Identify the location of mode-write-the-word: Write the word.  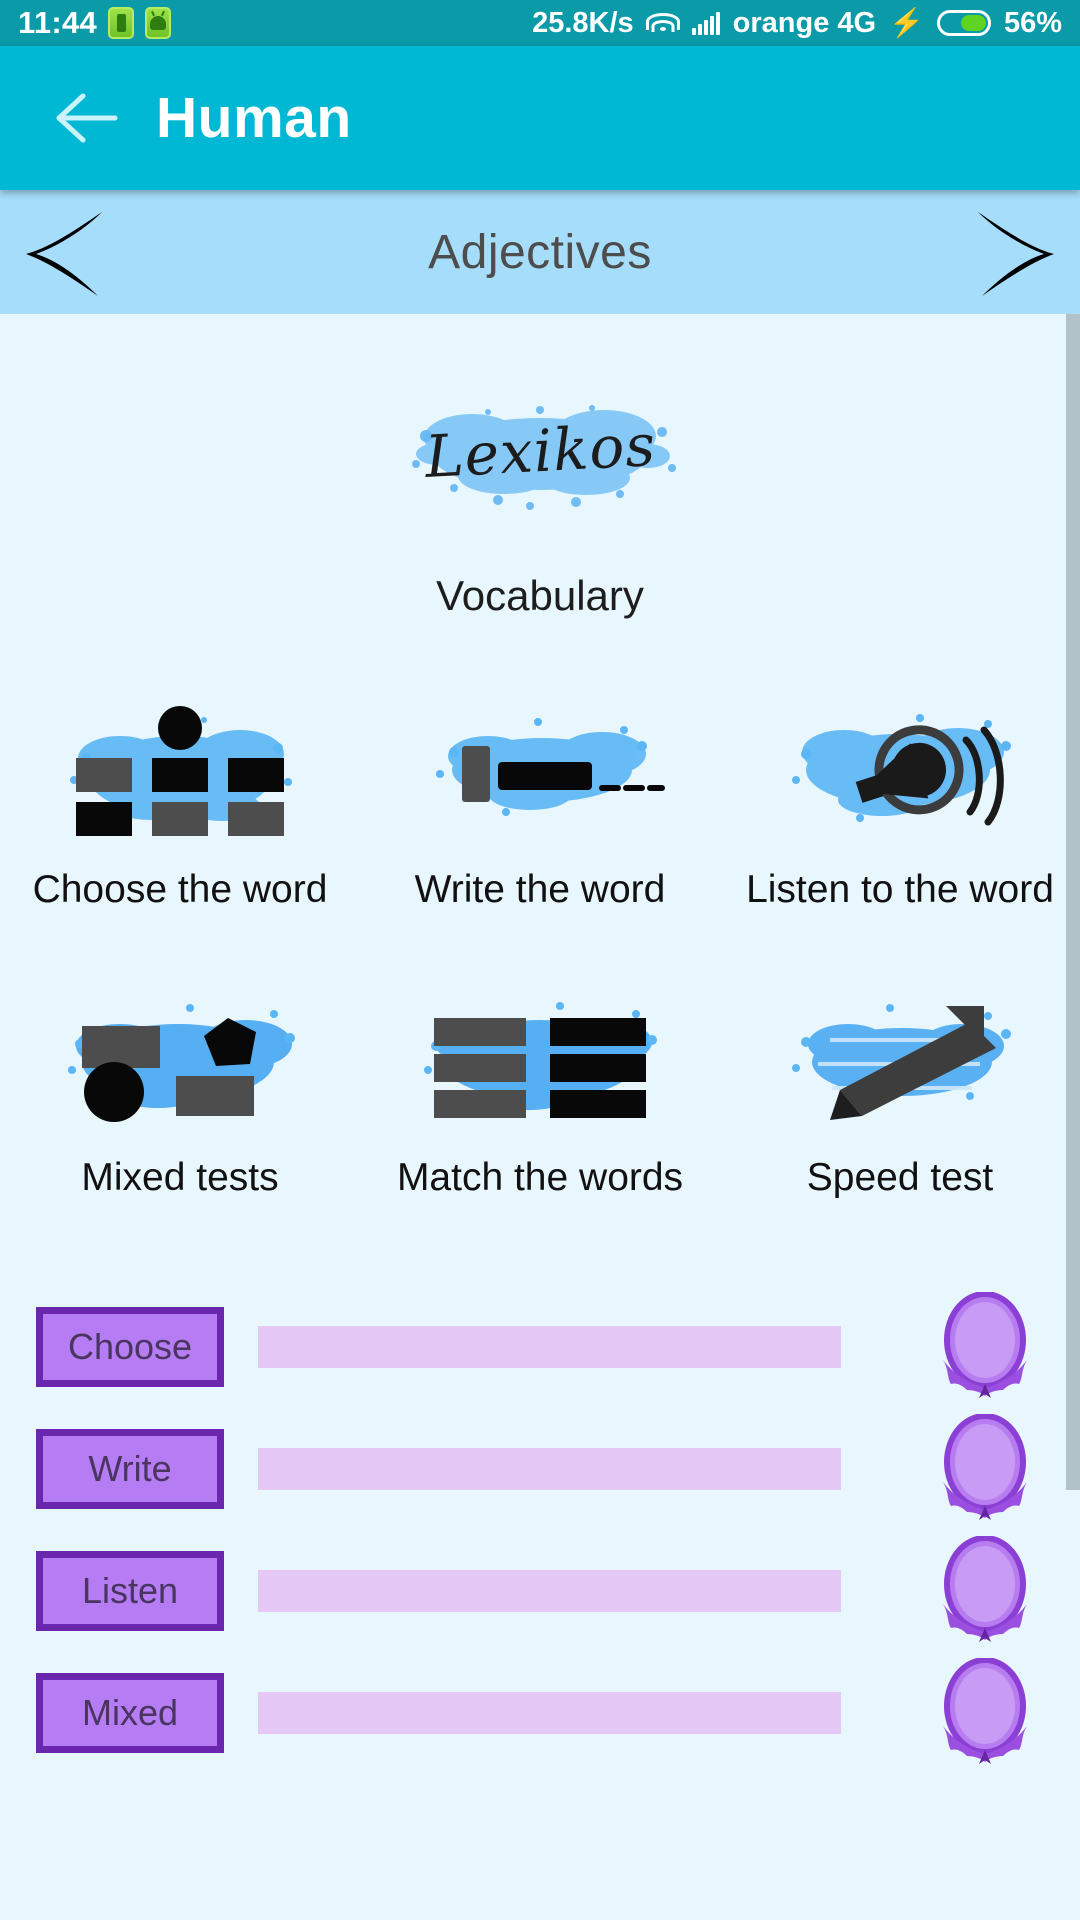
(540, 804).